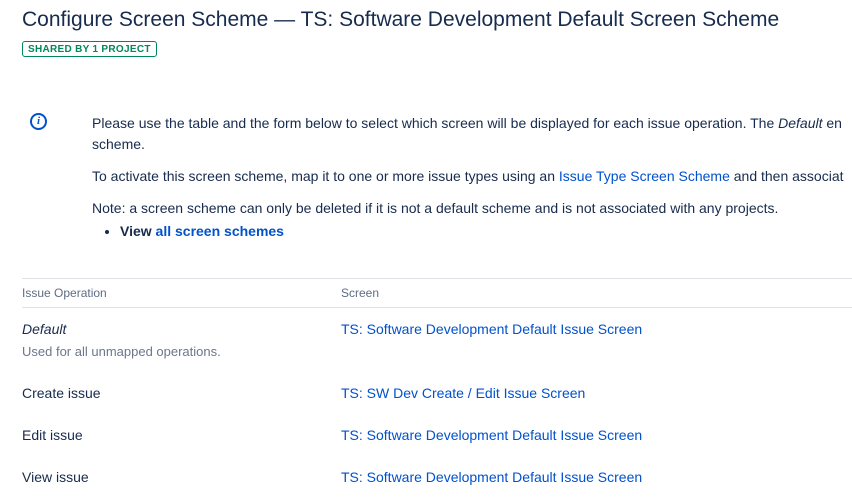  I want to click on info-bullet-list: View all screen schemes, so click(482, 231).